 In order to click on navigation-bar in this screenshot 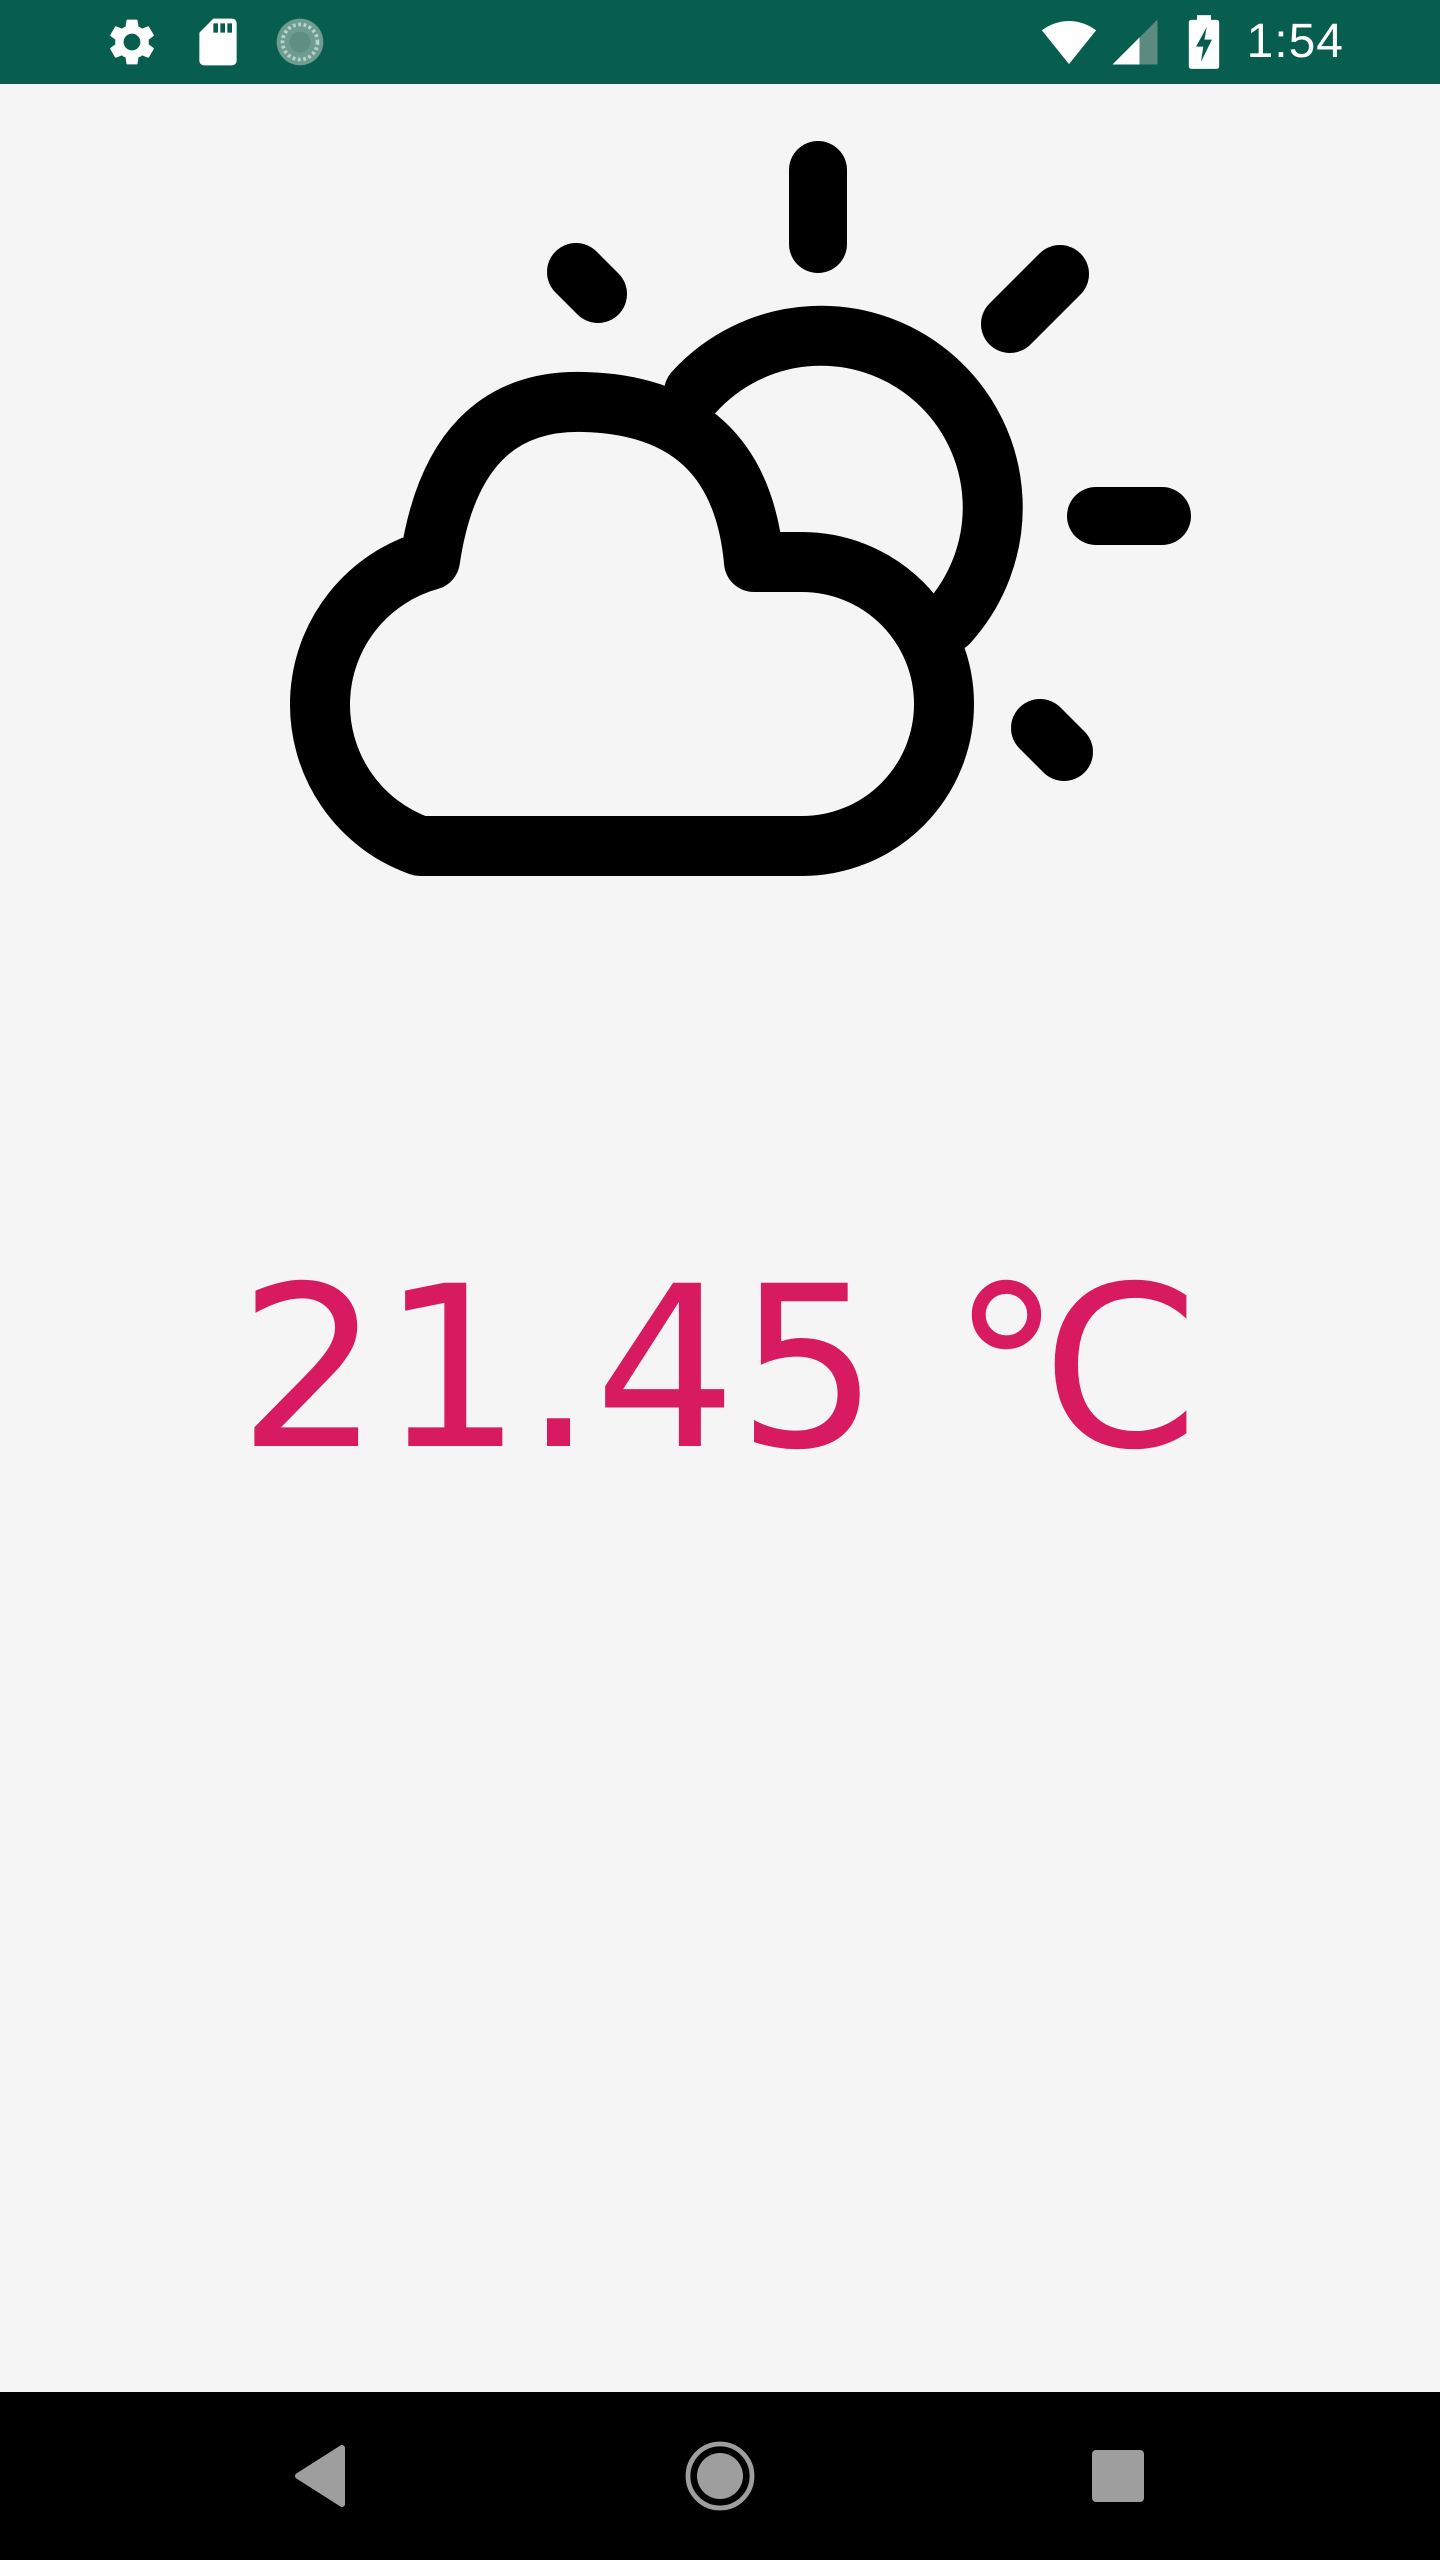, I will do `click(720, 2476)`.